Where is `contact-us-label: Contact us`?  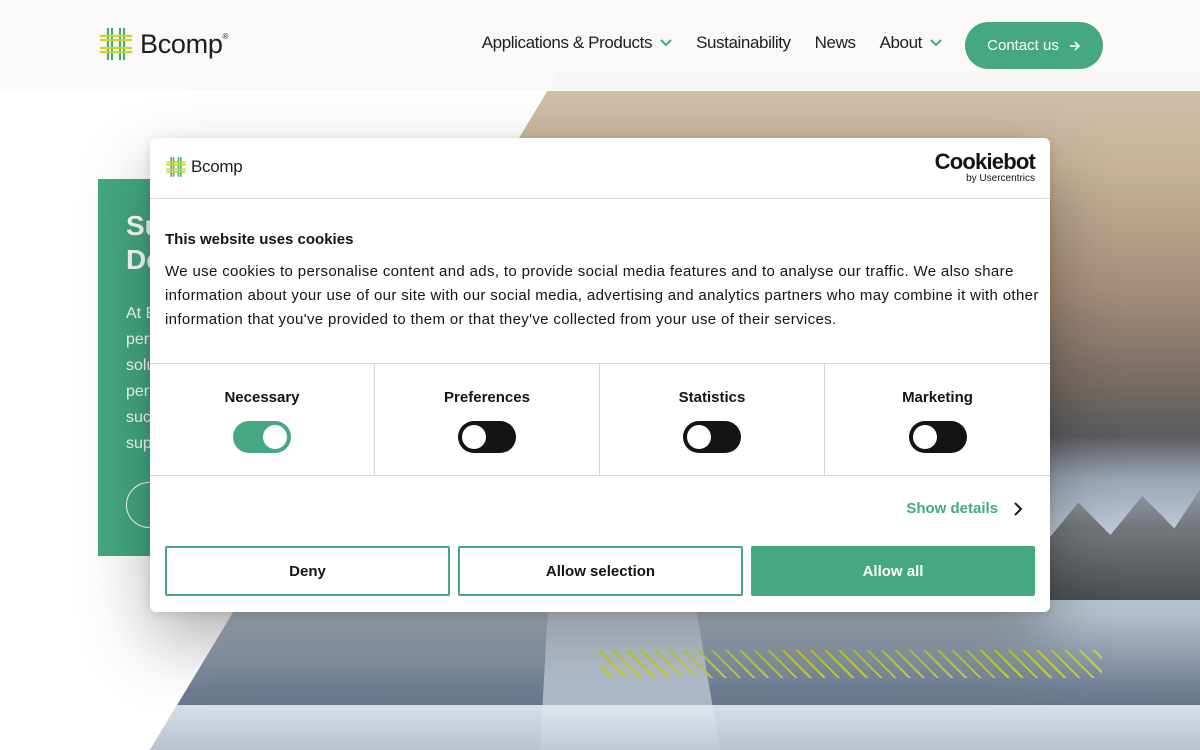
contact-us-label: Contact us is located at coordinates (1023, 45).